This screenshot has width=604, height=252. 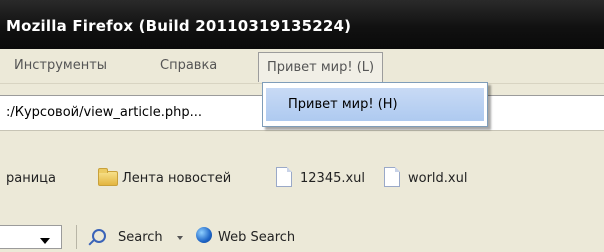 I want to click on bookmark-12345-xul: 12345.xul, so click(x=332, y=178).